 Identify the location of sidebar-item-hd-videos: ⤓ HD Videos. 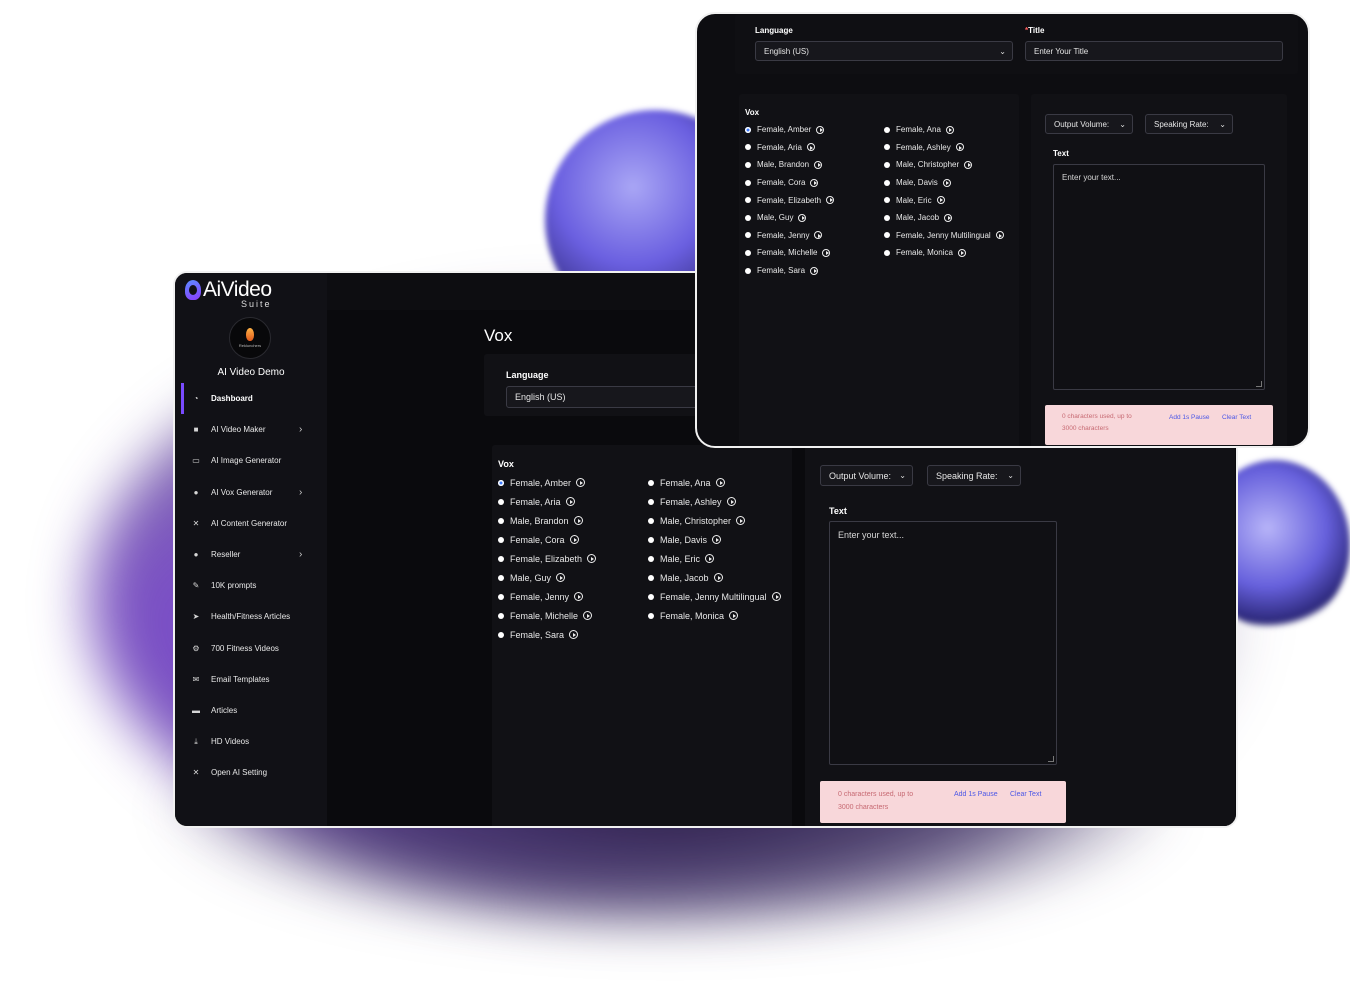
(254, 741).